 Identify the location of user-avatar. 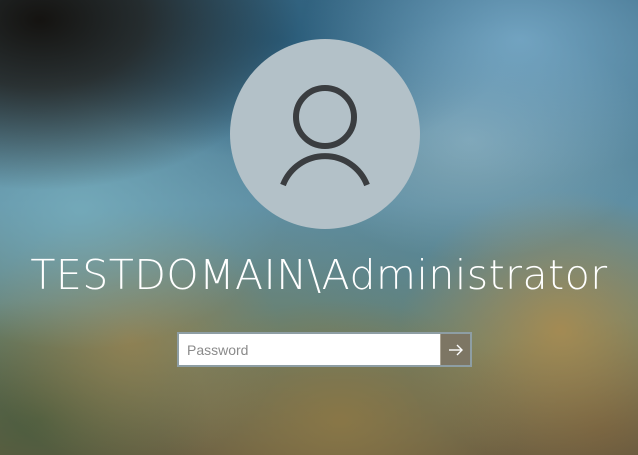
(325, 134).